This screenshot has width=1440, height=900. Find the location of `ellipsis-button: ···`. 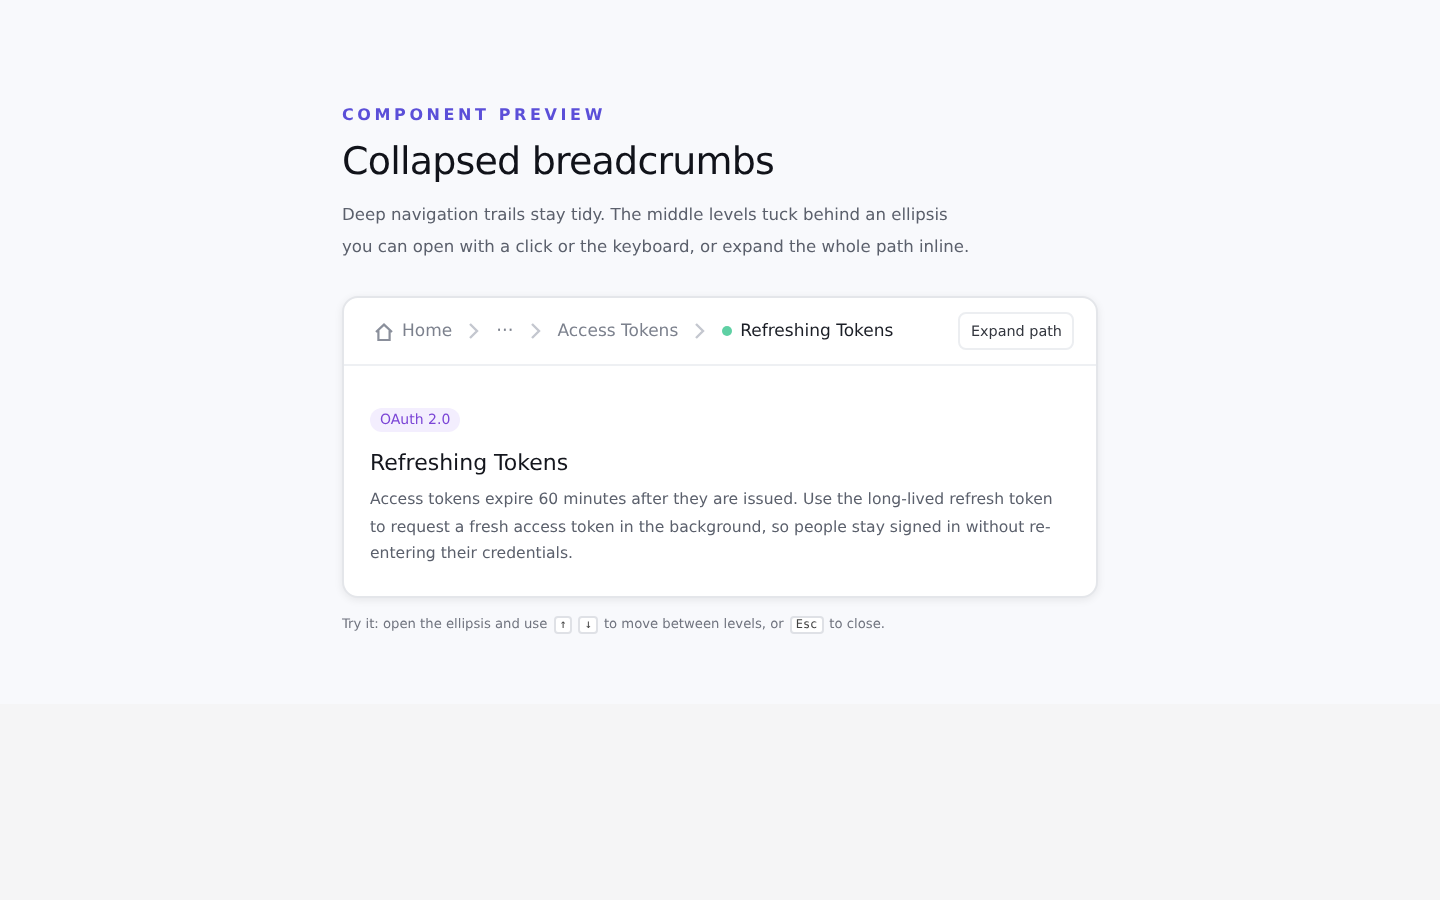

ellipsis-button: ··· is located at coordinates (505, 331).